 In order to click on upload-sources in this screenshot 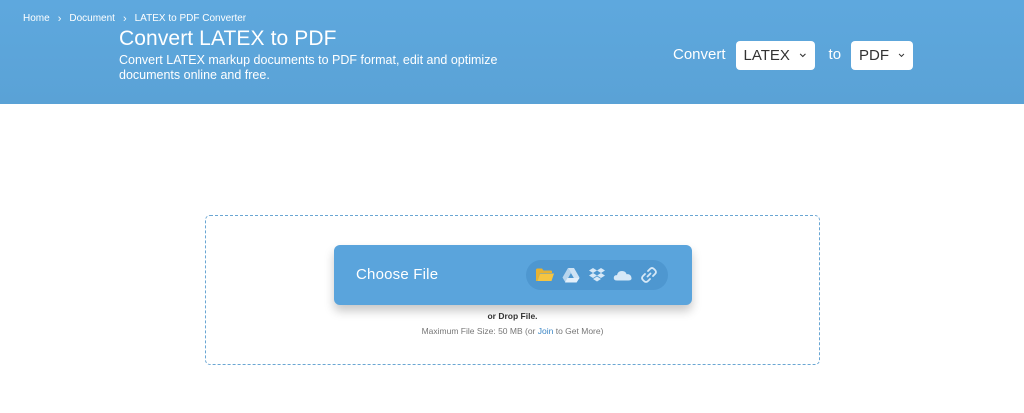, I will do `click(597, 275)`.